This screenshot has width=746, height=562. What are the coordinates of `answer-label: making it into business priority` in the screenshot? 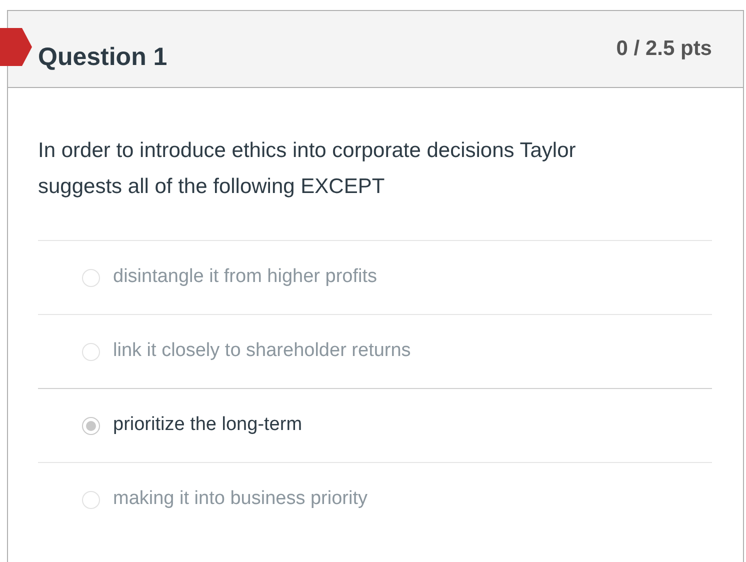 It's located at (240, 499).